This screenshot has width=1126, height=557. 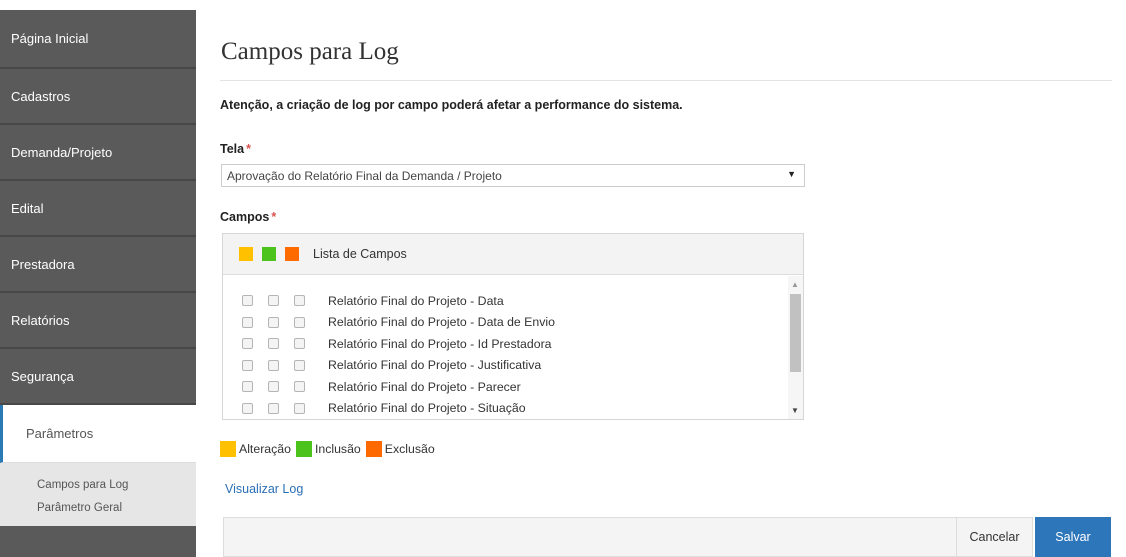 I want to click on sidebar-item-demanda-projeto: Demanda/Projeto, so click(x=98, y=153).